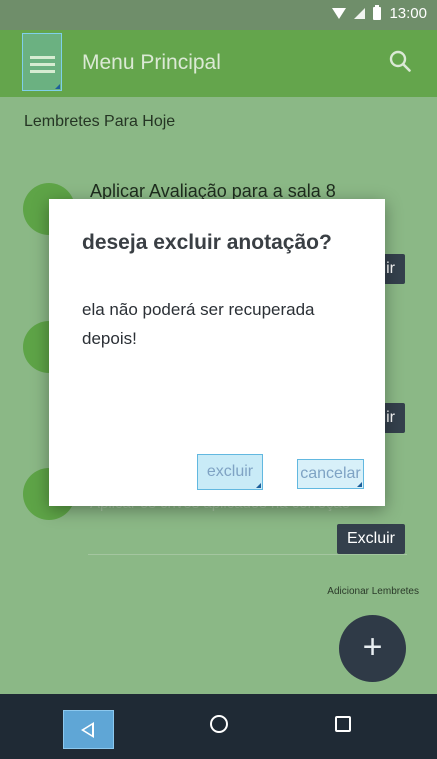 The image size is (437, 759). I want to click on recent-apps-icon, so click(343, 724).